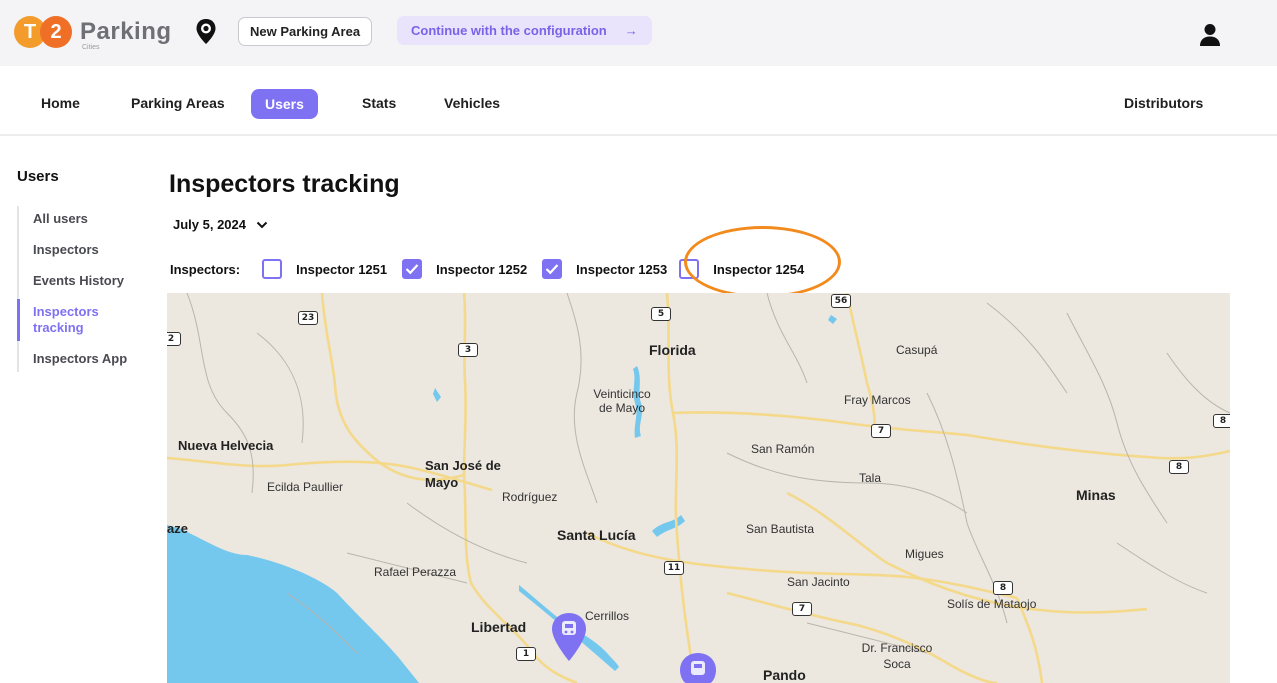 The width and height of the screenshot is (1277, 683). I want to click on page-title: Inspectors tracking, so click(284, 184).